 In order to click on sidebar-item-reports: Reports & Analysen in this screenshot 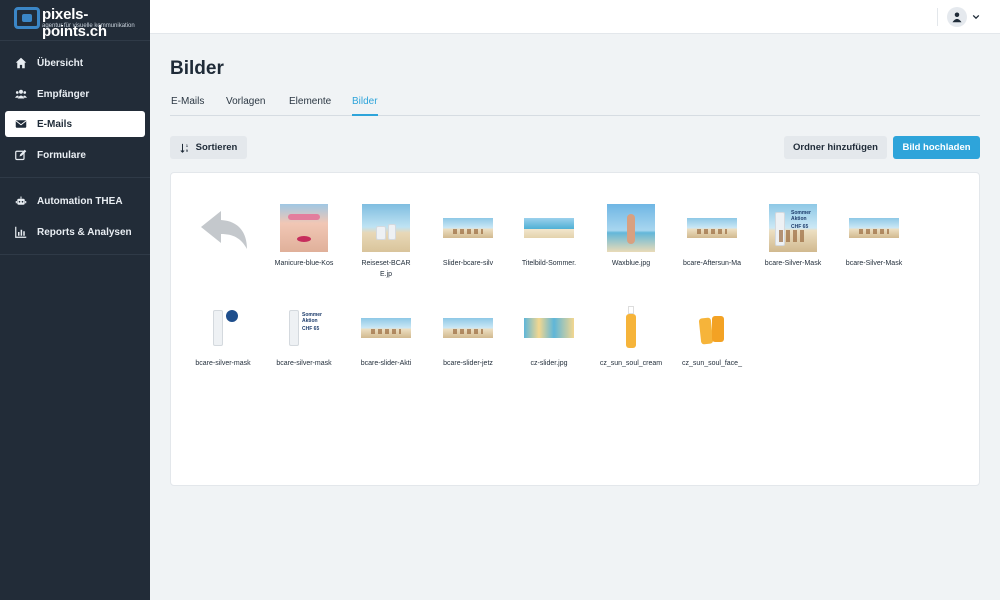, I will do `click(75, 232)`.